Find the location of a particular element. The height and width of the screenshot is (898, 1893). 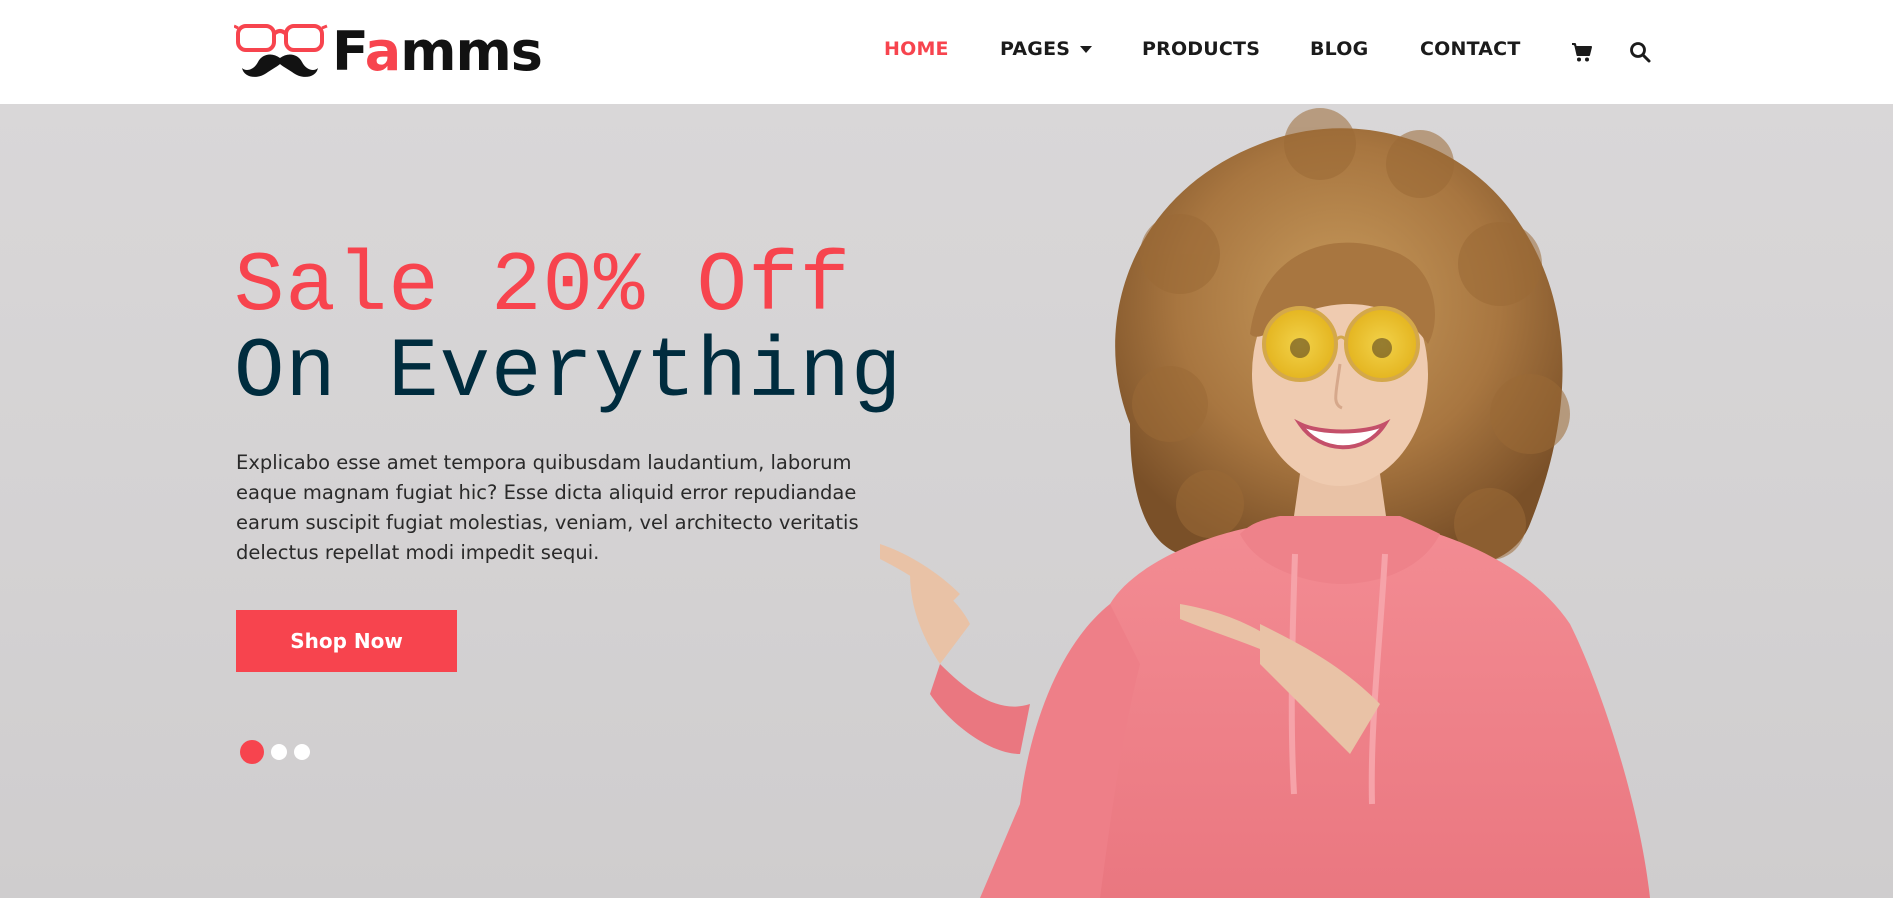

slider-indicators is located at coordinates (278, 752).